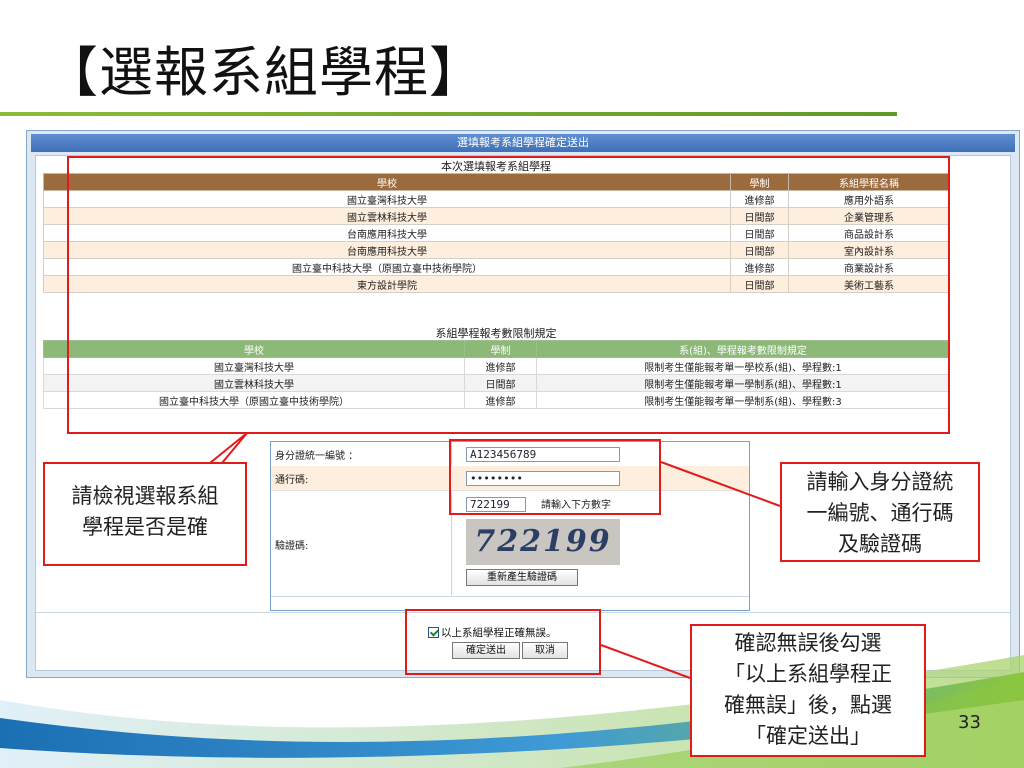 This screenshot has height=768, width=1024. I want to click on review-callout: 請檢視選報系組 學程是否是確, so click(145, 514).